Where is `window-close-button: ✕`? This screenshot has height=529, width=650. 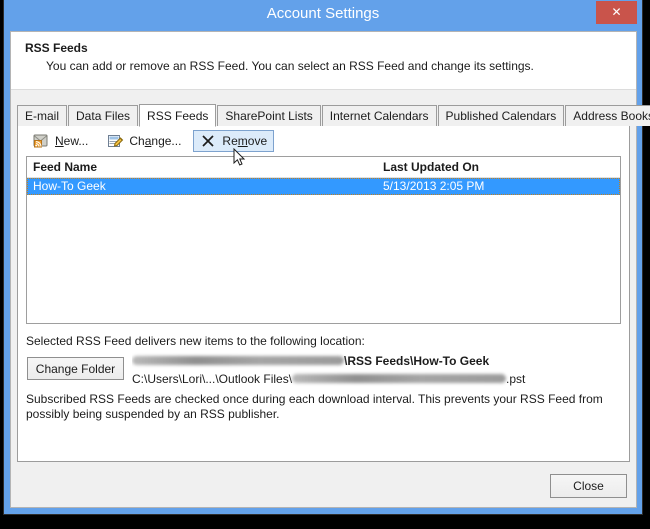 window-close-button: ✕ is located at coordinates (616, 12).